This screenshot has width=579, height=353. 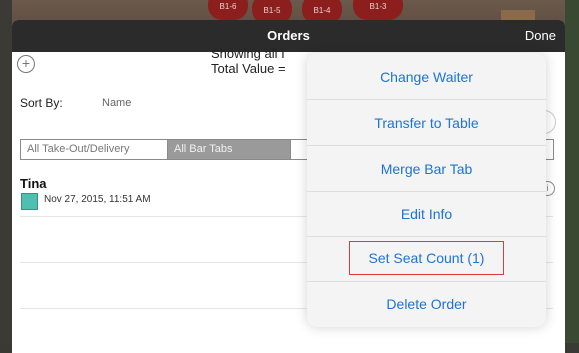 What do you see at coordinates (94, 149) in the screenshot?
I see `filter-take-out-delivery: All Take-Out/Delivery` at bounding box center [94, 149].